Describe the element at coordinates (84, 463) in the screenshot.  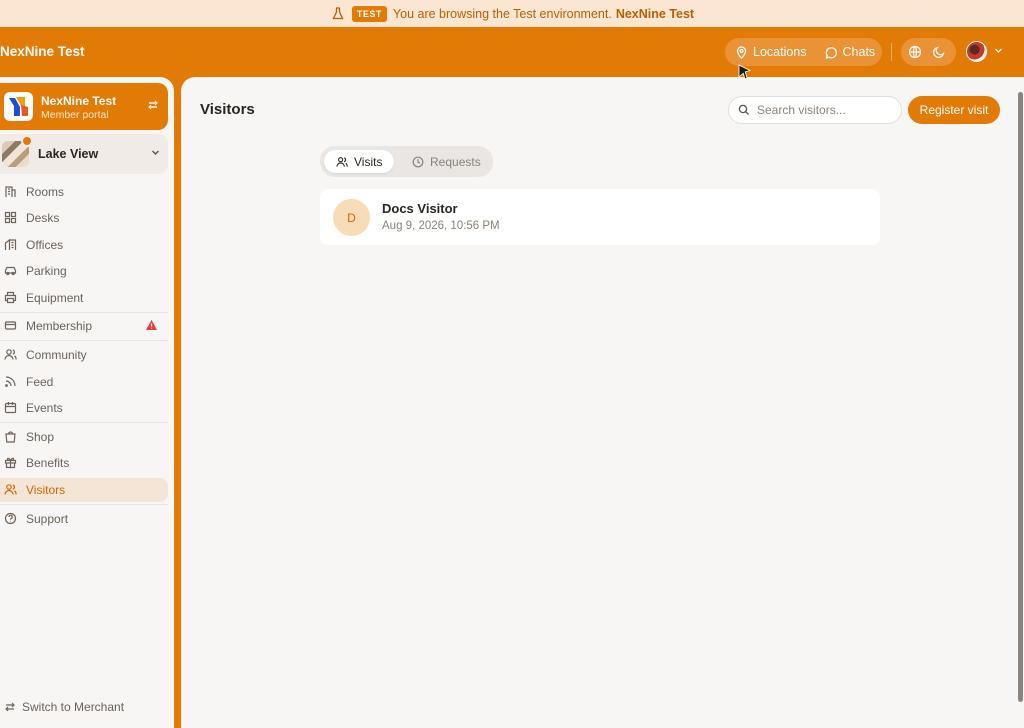
I see `sidebar-item-benefits: Benefits` at that location.